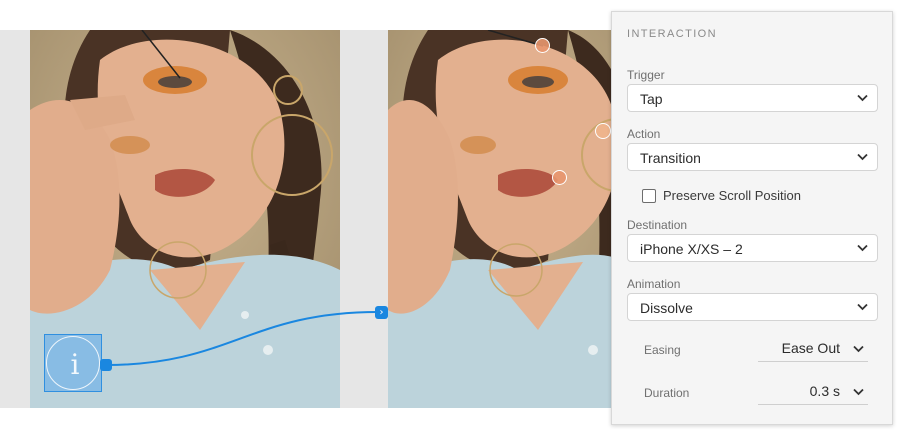 This screenshot has width=900, height=438. I want to click on preserve-scroll-label: Preserve Scroll Position, so click(732, 195).